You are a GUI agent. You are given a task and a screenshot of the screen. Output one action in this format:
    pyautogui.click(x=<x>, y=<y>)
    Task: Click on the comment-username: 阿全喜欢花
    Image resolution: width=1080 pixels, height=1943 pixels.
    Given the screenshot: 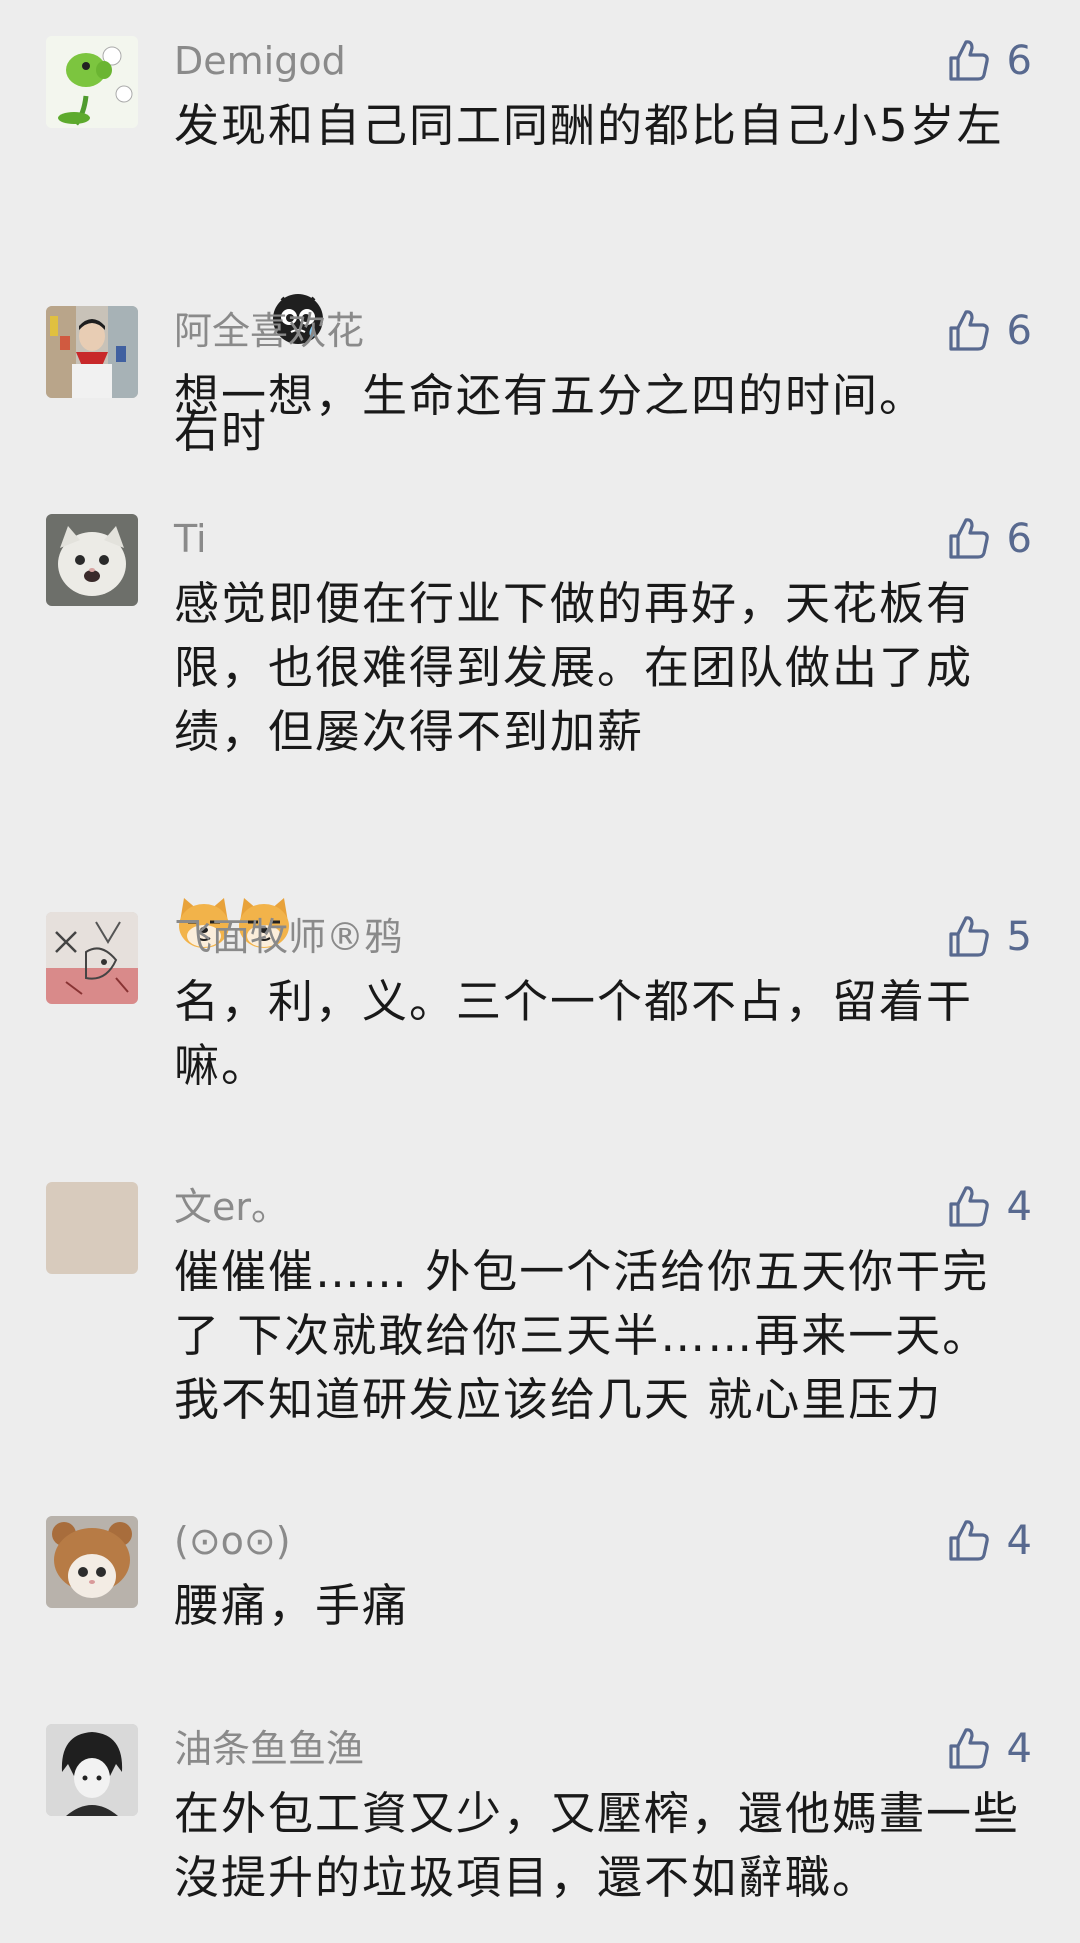 What is the action you would take?
    pyautogui.click(x=269, y=331)
    